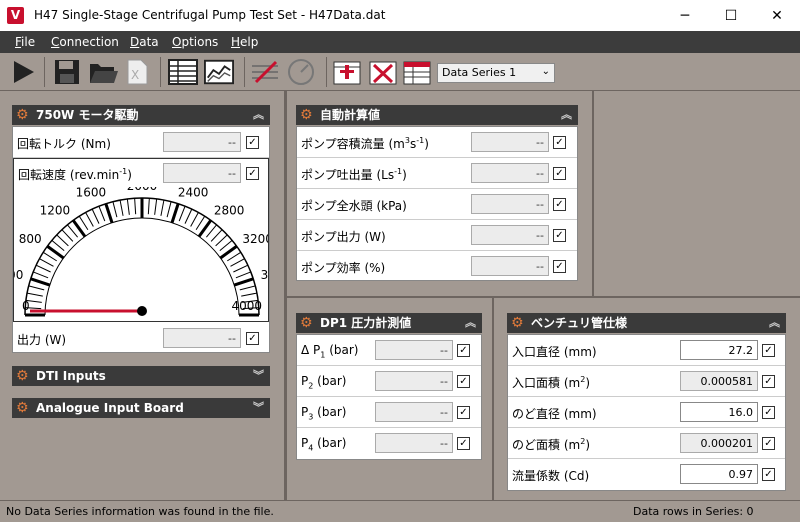  Describe the element at coordinates (389, 443) in the screenshot. I see `pressure-row: P4 (bar) -- ✓` at that location.